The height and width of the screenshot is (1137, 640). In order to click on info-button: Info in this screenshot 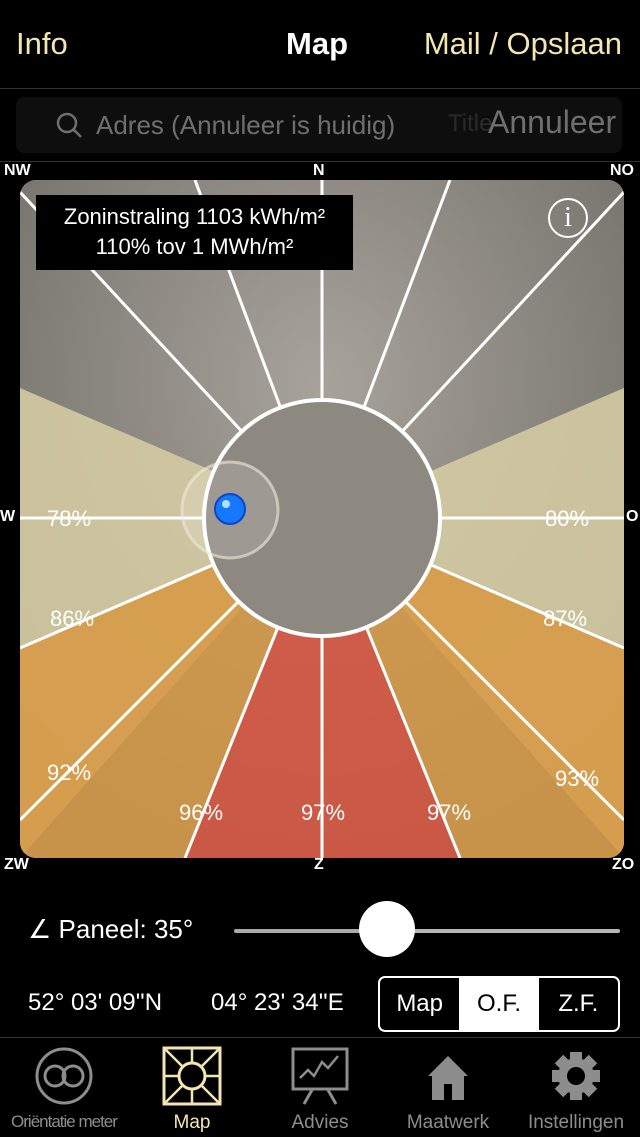, I will do `click(42, 44)`.